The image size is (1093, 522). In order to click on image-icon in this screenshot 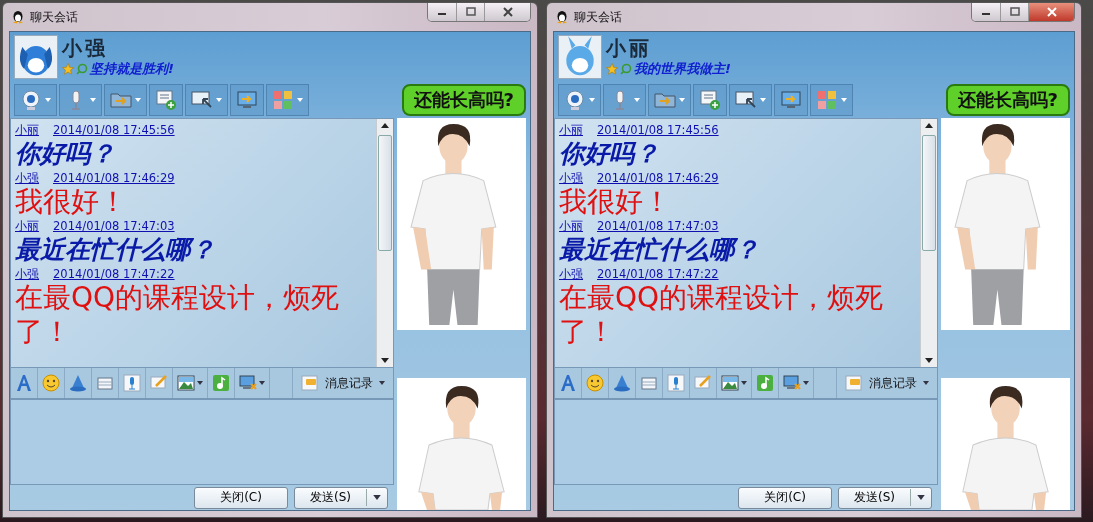, I will do `click(186, 383)`.